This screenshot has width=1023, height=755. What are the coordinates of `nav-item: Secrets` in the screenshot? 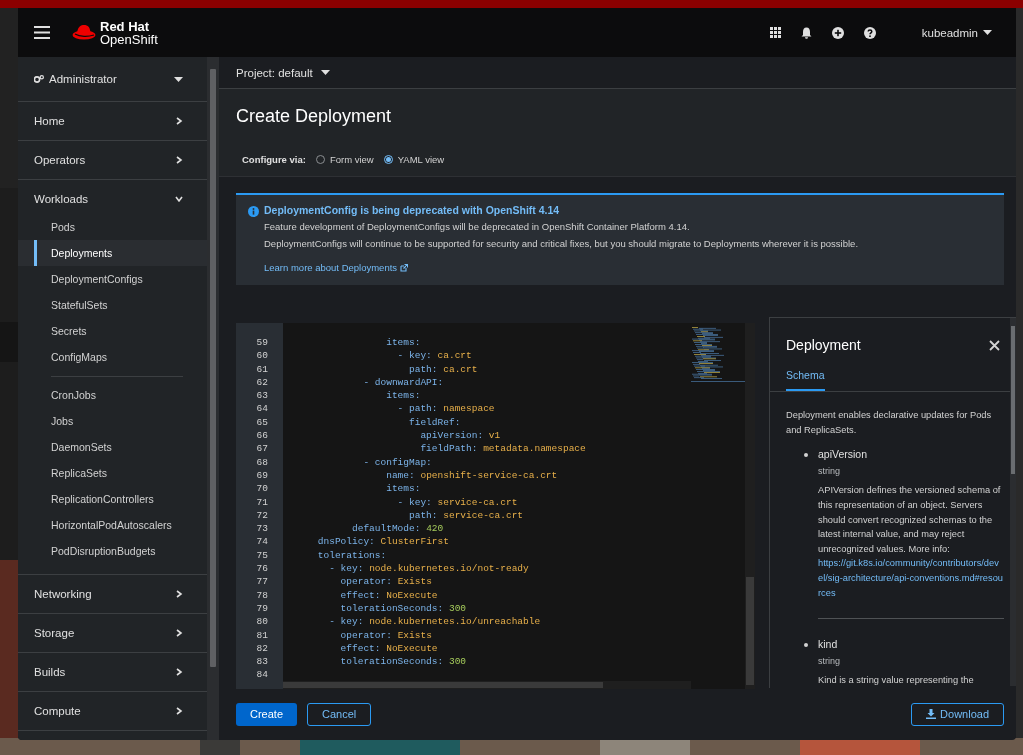 It's located at (112, 331).